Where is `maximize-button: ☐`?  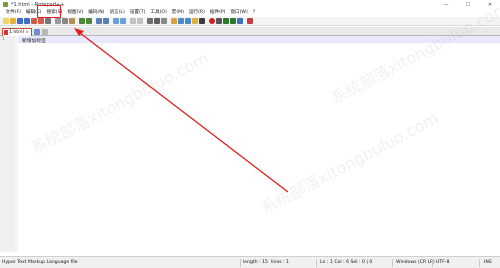 maximize-button: ☐ is located at coordinates (468, 4).